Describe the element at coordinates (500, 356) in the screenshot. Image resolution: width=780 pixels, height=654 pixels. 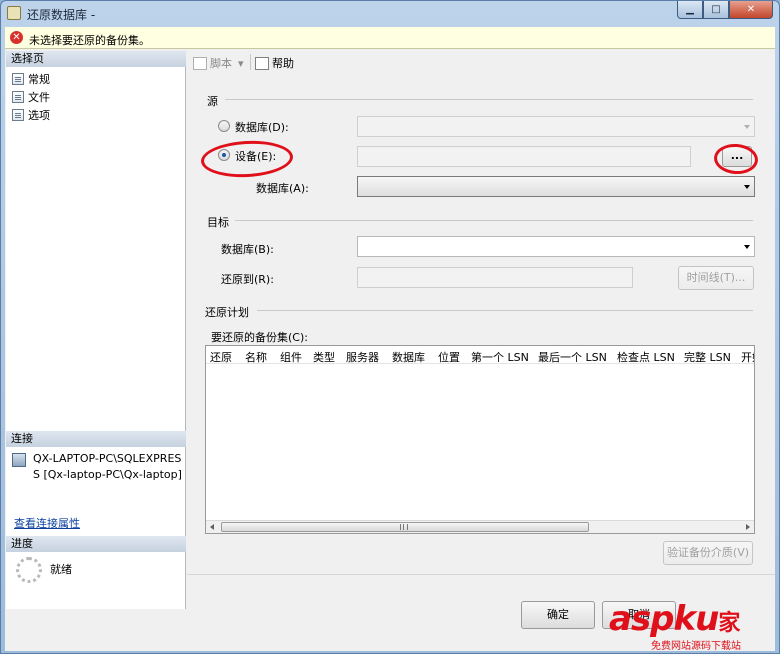
I see `column-header: 第一个 LSN` at that location.